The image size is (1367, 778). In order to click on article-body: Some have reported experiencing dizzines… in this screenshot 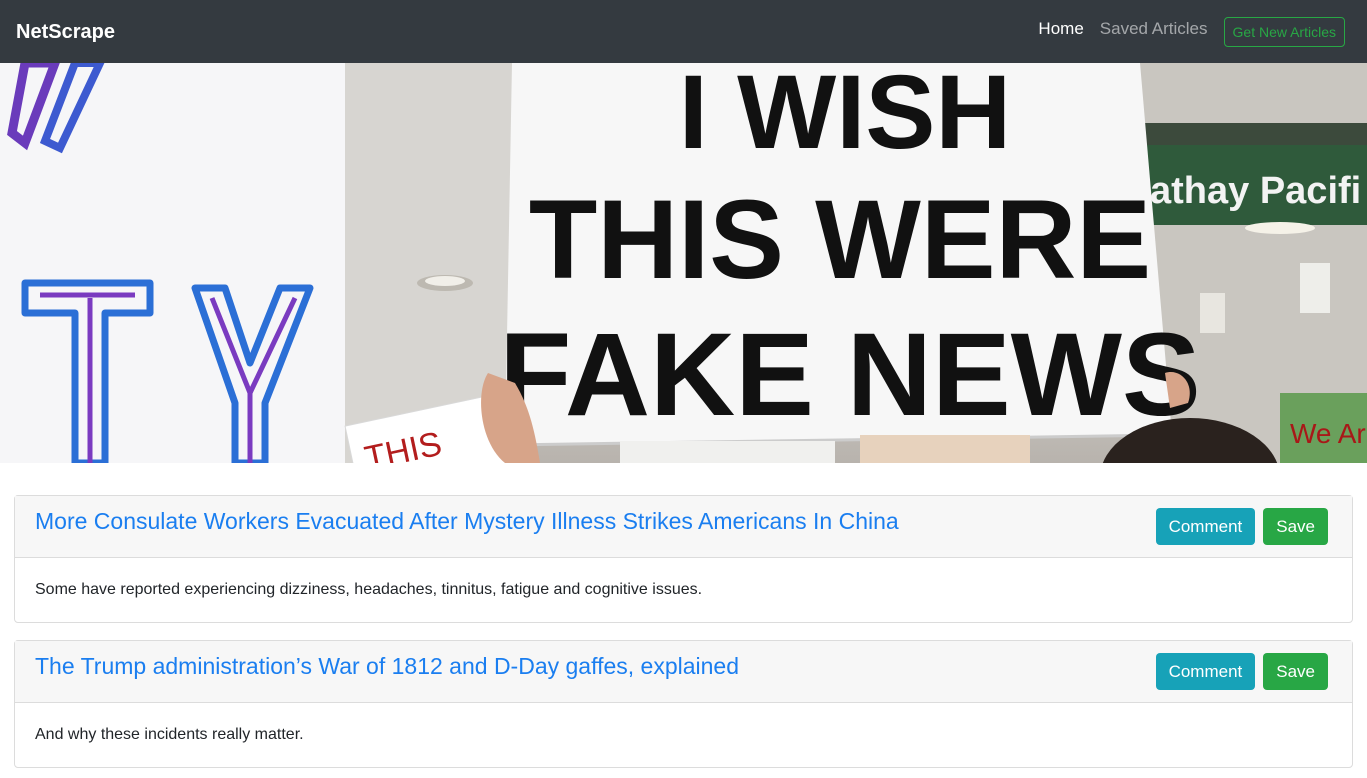, I will do `click(683, 590)`.